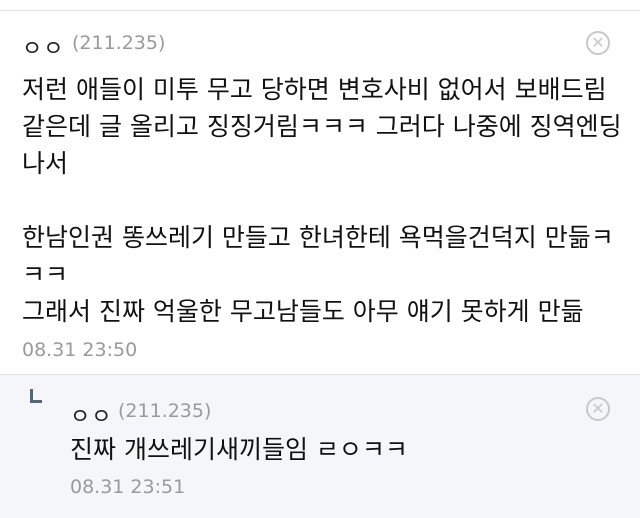 The image size is (640, 518). Describe the element at coordinates (320, 5) in the screenshot. I see `top-divider` at that location.